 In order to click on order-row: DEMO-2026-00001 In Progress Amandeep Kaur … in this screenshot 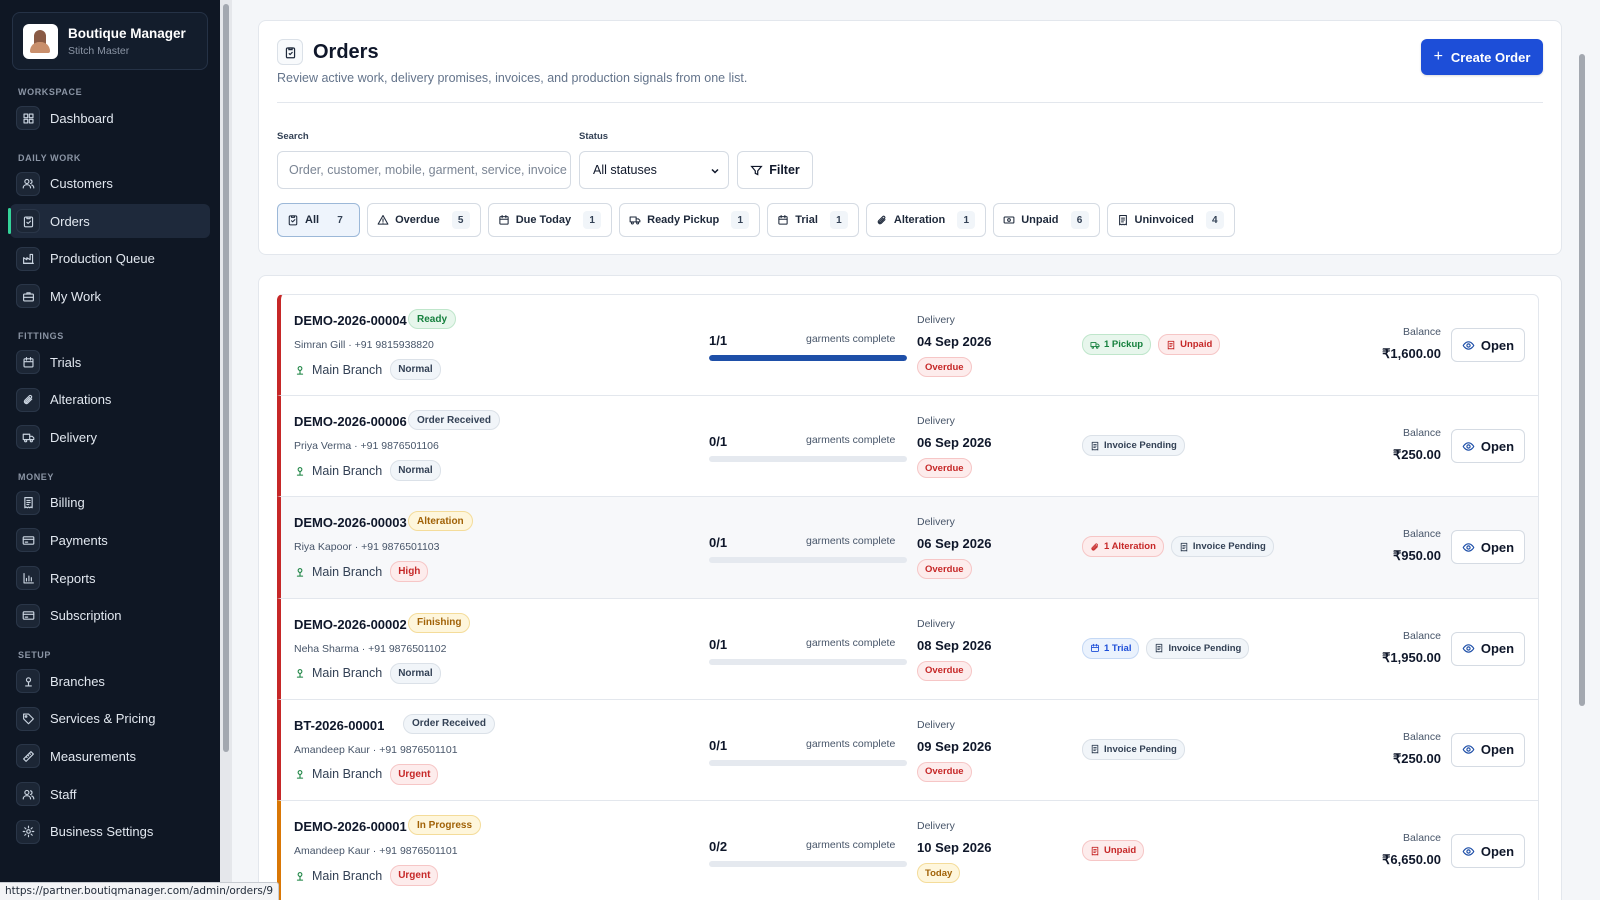, I will do `click(908, 850)`.